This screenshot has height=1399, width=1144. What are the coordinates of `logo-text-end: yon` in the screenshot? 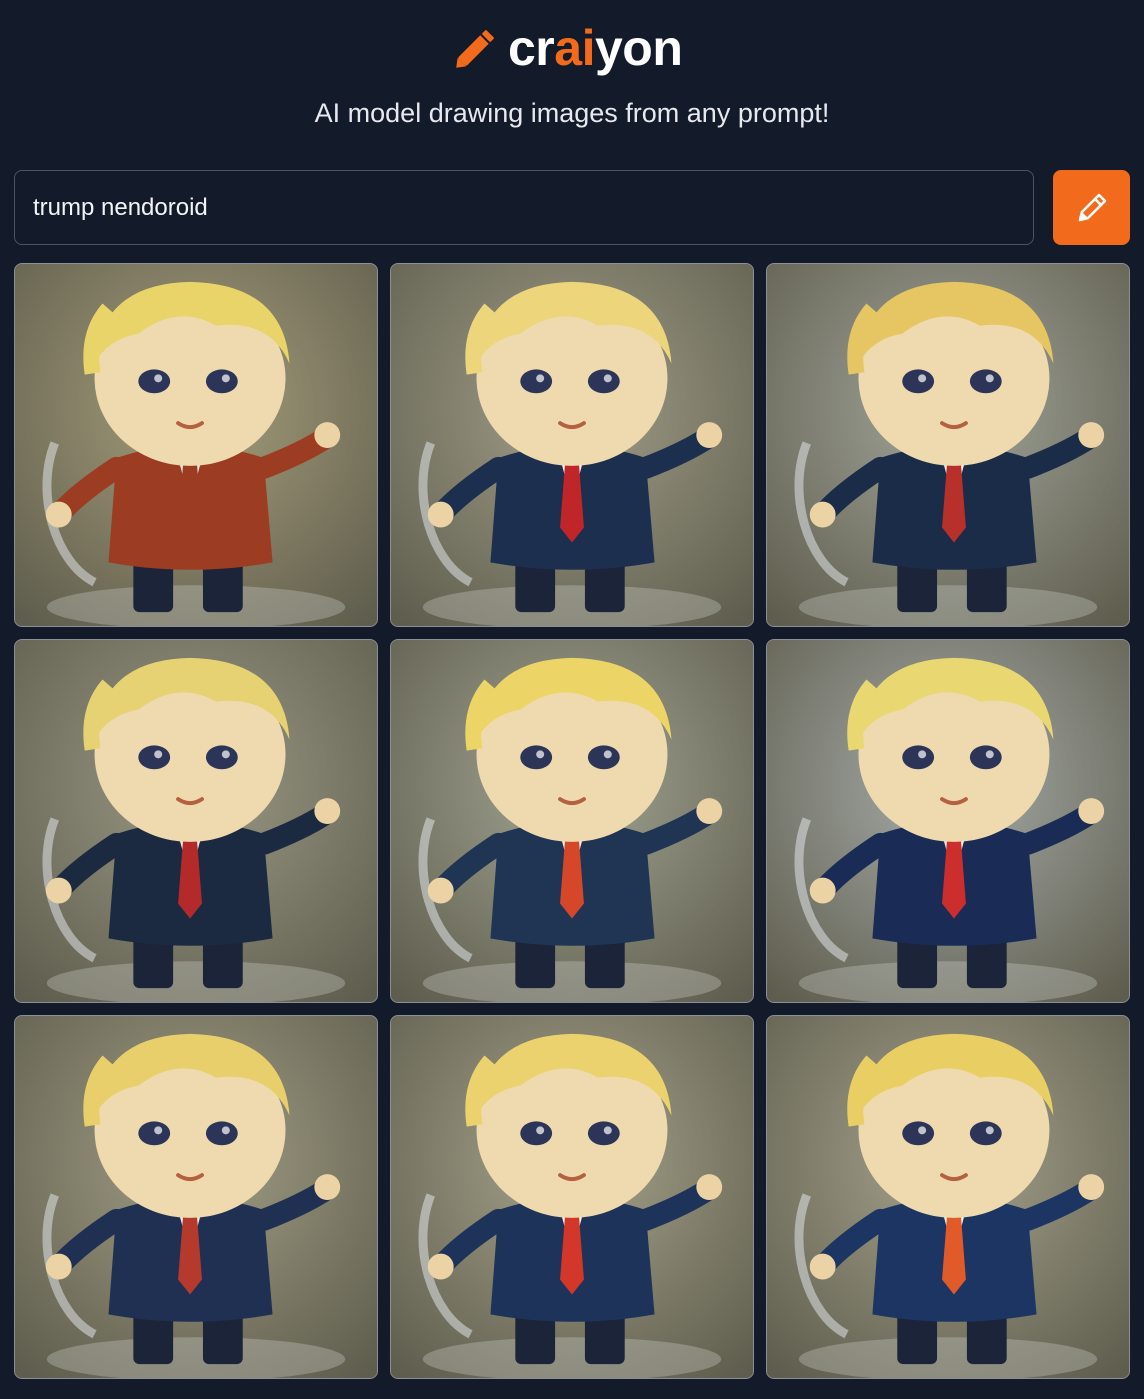 It's located at (638, 48).